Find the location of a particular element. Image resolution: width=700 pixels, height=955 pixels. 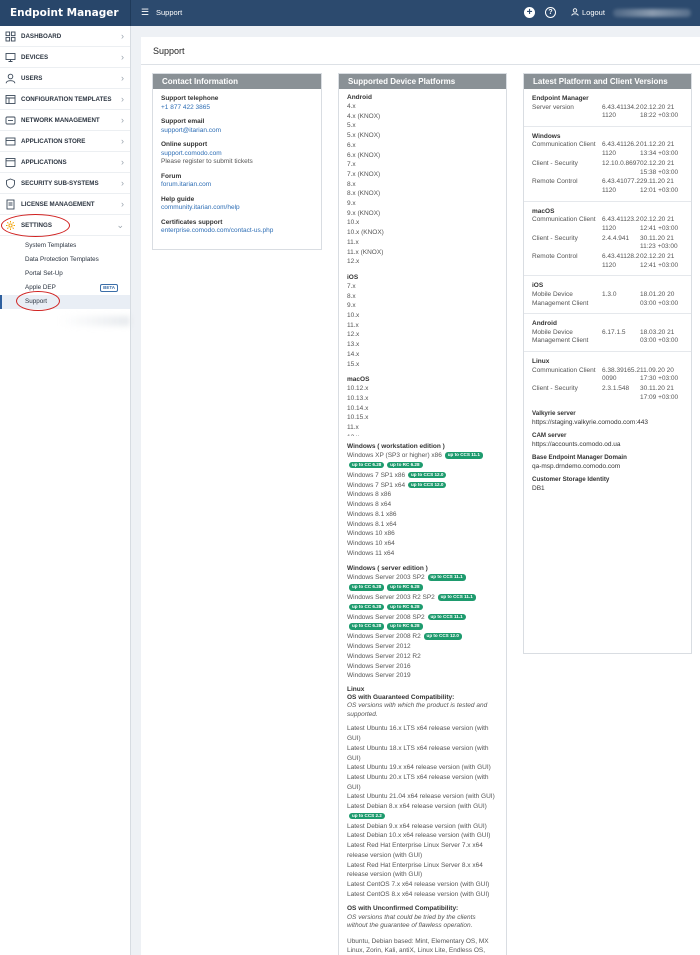

sidebar-item-users: USERS › is located at coordinates (65, 78).